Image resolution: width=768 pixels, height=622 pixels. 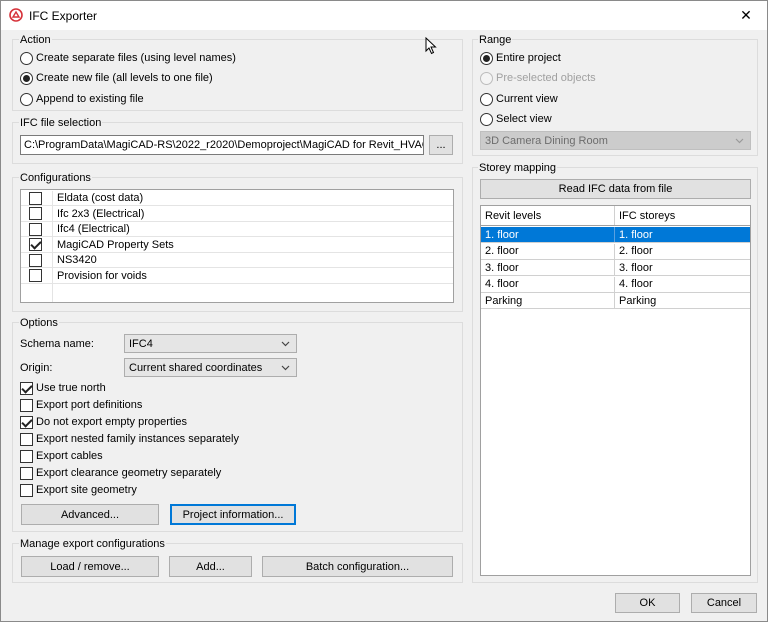 What do you see at coordinates (431, 46) in the screenshot?
I see `mouse-pointer-icon` at bounding box center [431, 46].